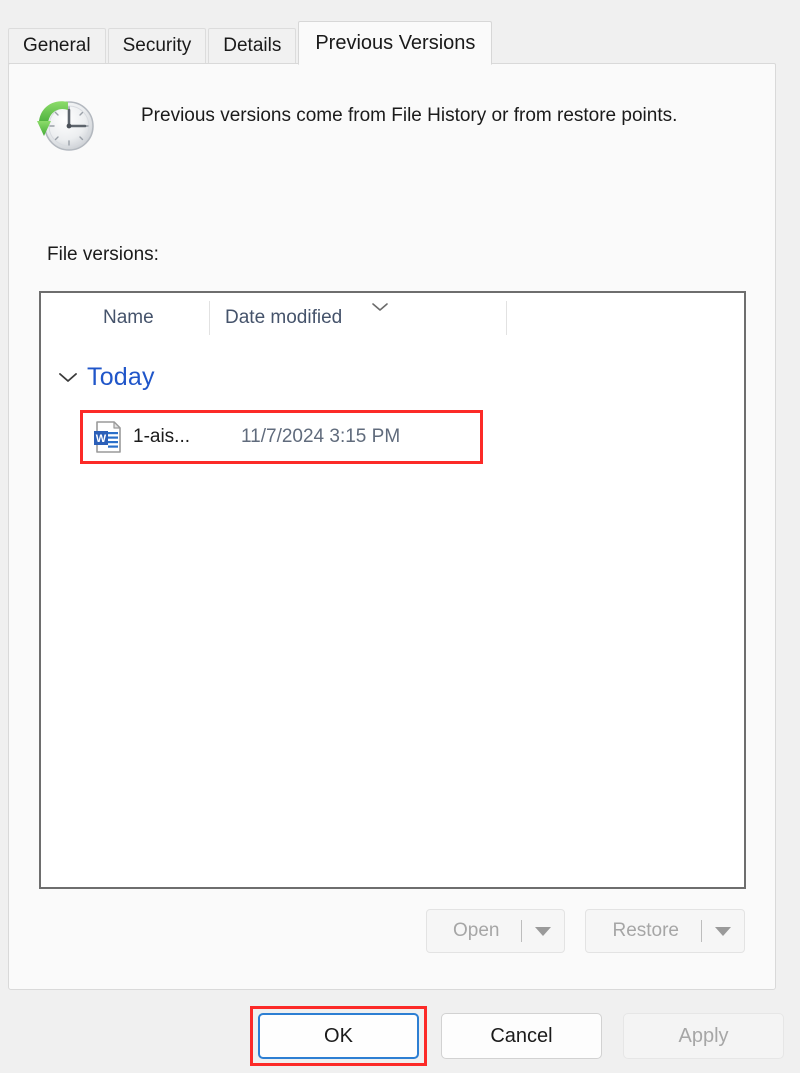  What do you see at coordinates (66, 125) in the screenshot?
I see `restore-clock-icon` at bounding box center [66, 125].